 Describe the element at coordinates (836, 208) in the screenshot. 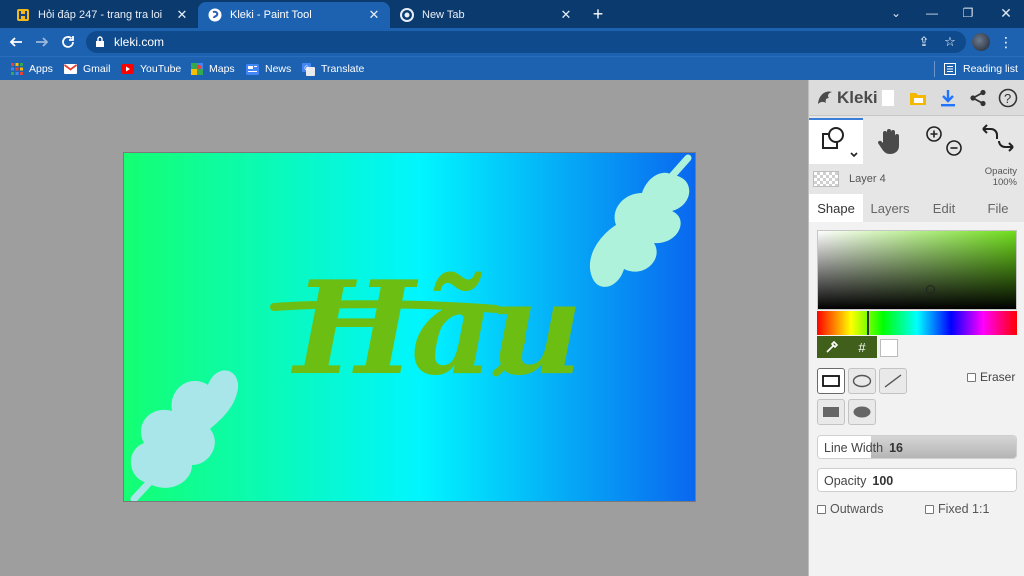

I see `tab-shape: Shape` at that location.